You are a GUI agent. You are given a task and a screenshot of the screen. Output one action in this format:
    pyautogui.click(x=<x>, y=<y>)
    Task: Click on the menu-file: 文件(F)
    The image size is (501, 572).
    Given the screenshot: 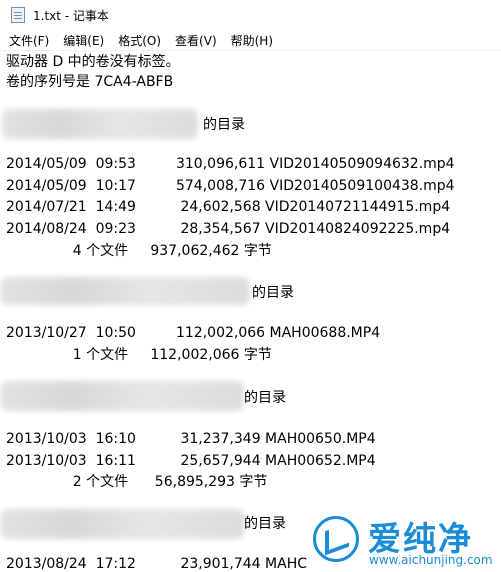 What is the action you would take?
    pyautogui.click(x=28, y=40)
    